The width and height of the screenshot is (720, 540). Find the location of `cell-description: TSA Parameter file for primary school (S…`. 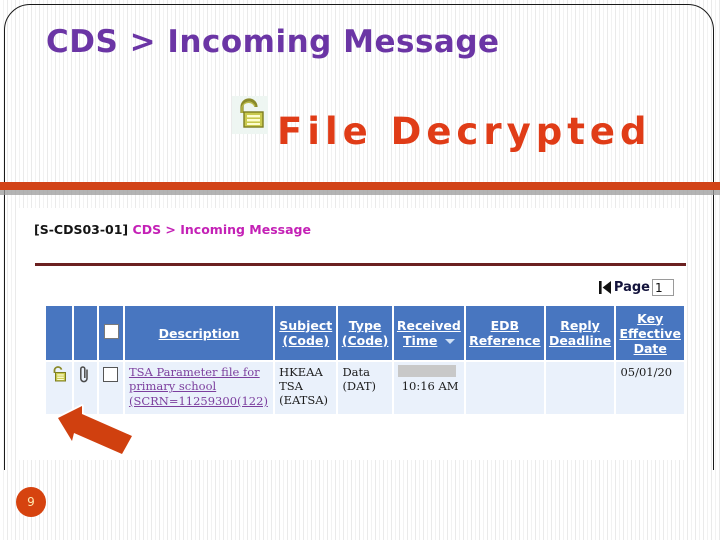

cell-description: TSA Parameter file for primary school (S… is located at coordinates (199, 388).